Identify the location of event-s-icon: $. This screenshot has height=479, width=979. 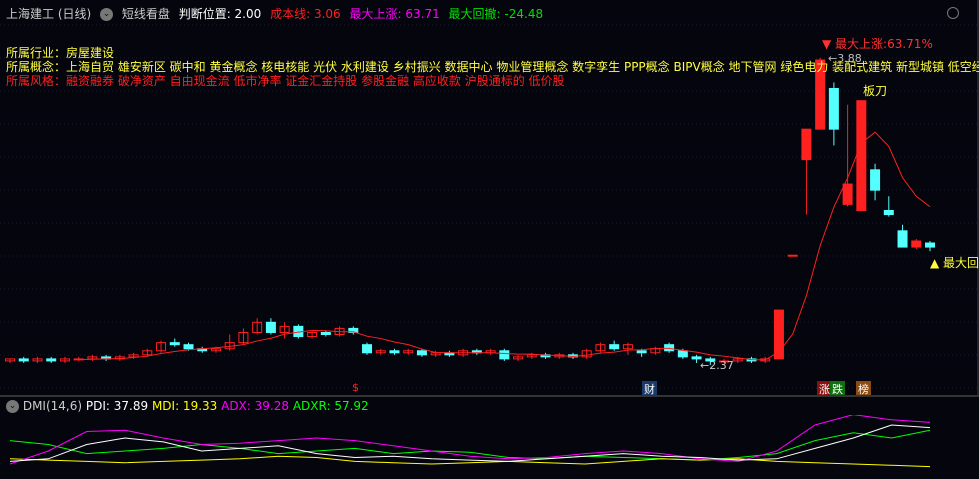
(355, 387).